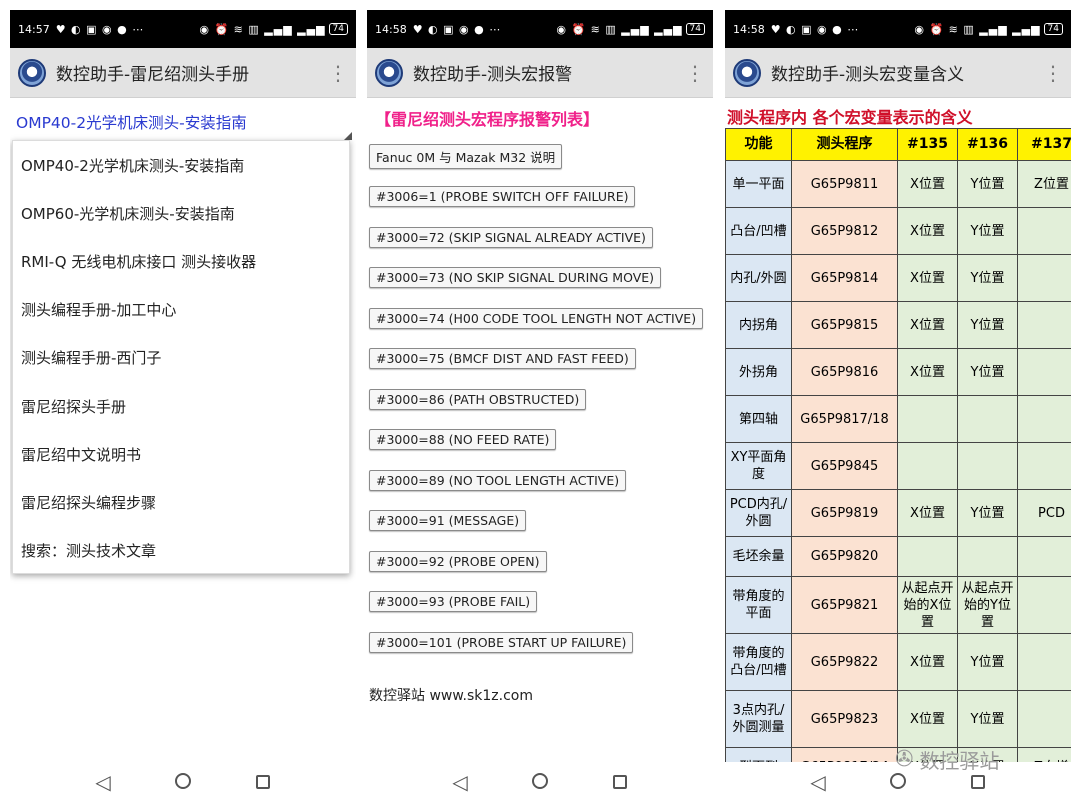 The width and height of the screenshot is (1080, 810). Describe the element at coordinates (181, 551) in the screenshot. I see `dropdown-item: 搜索：测头技术文章` at that location.